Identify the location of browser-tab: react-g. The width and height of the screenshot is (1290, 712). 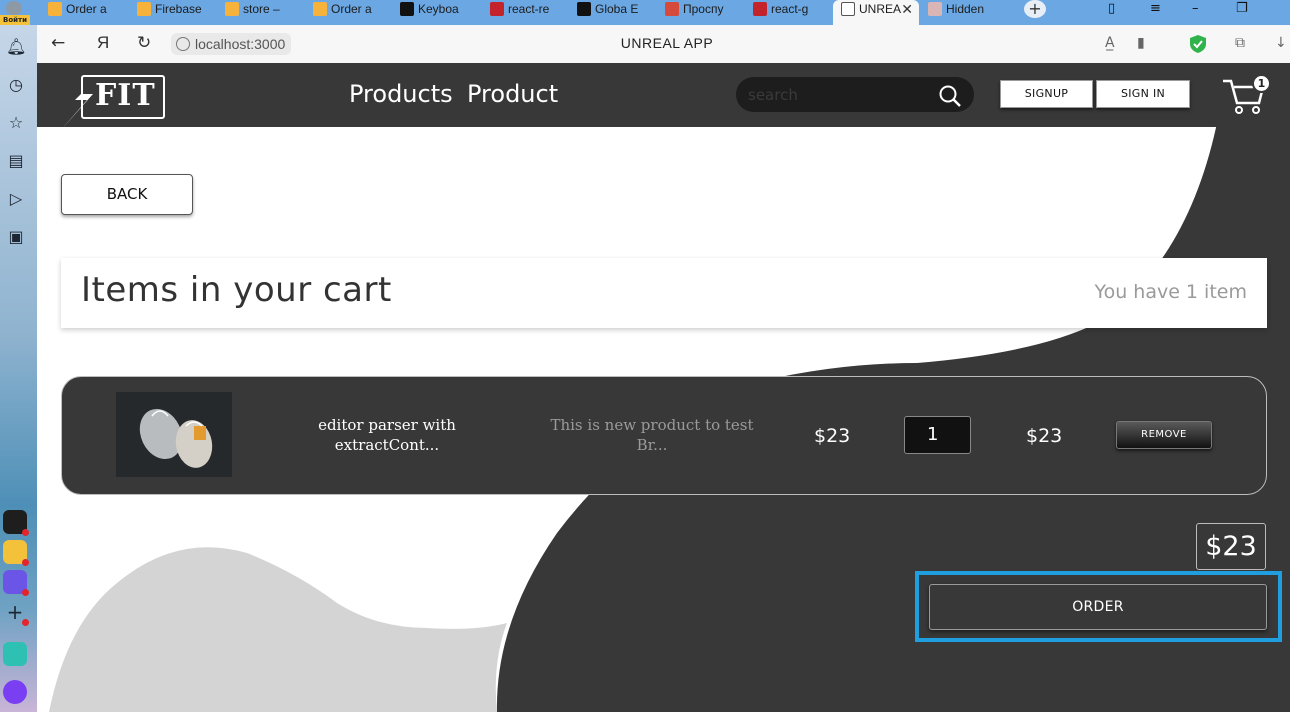
(786, 12).